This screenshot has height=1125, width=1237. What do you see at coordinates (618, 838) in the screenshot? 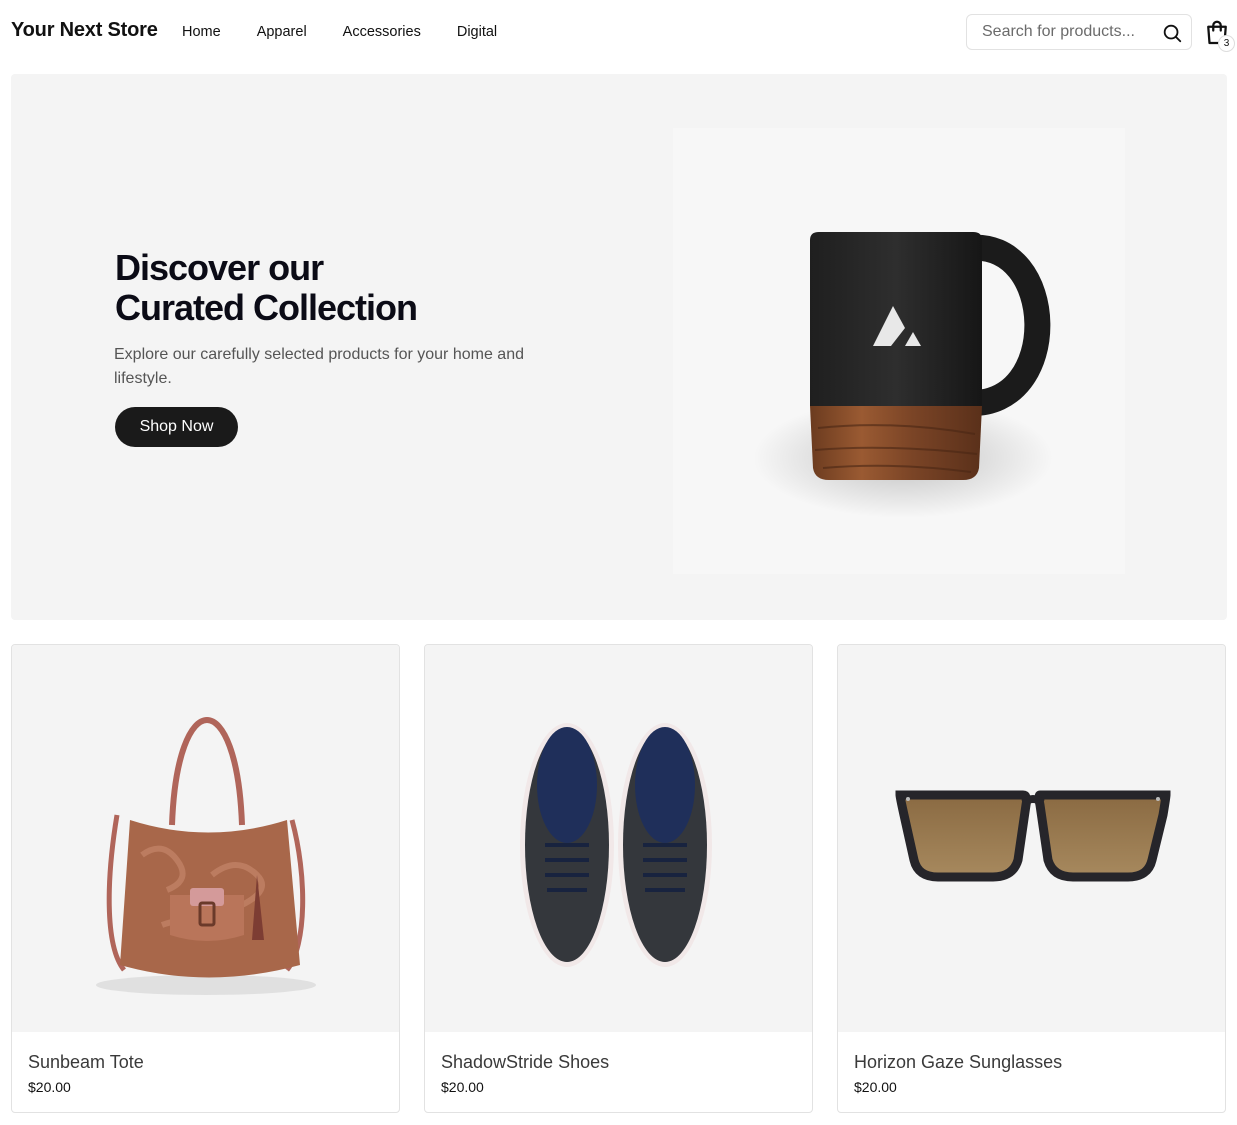
I see `product-image-shoes` at bounding box center [618, 838].